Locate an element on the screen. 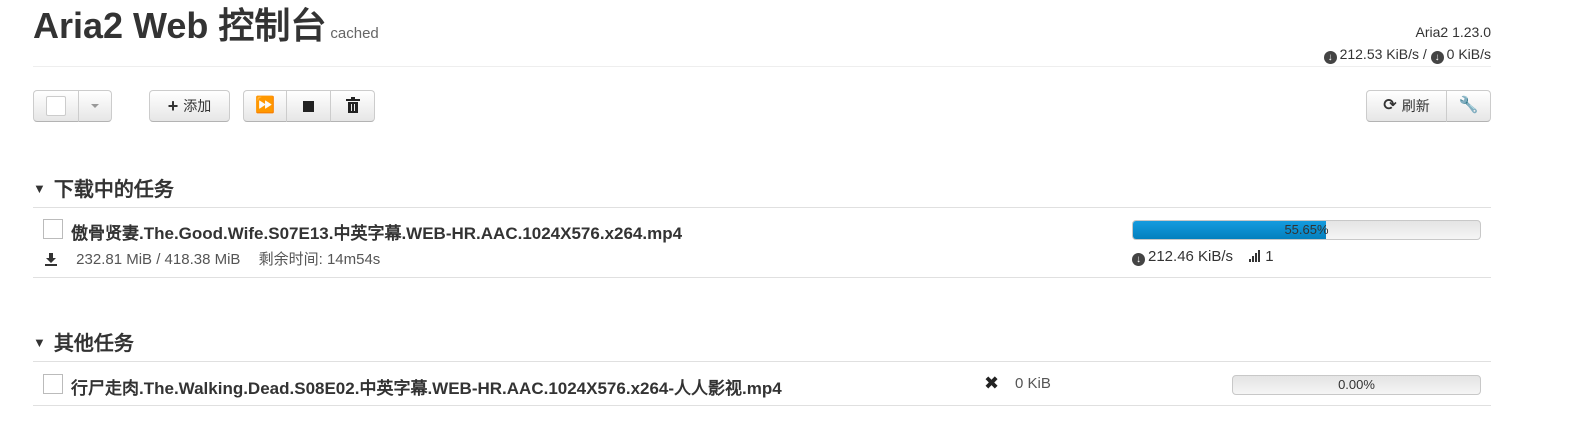 This screenshot has height=447, width=1572. download-icon is located at coordinates (51, 259).